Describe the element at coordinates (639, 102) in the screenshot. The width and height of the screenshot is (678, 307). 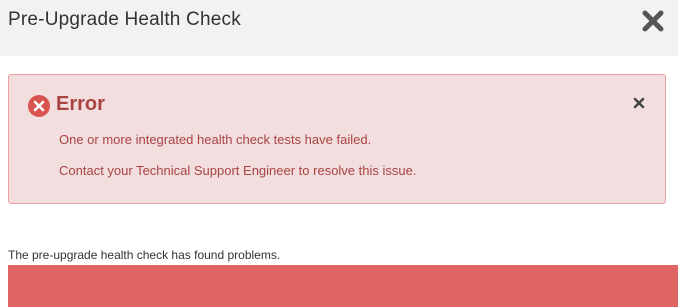
I see `alert-dismiss-icon` at that location.